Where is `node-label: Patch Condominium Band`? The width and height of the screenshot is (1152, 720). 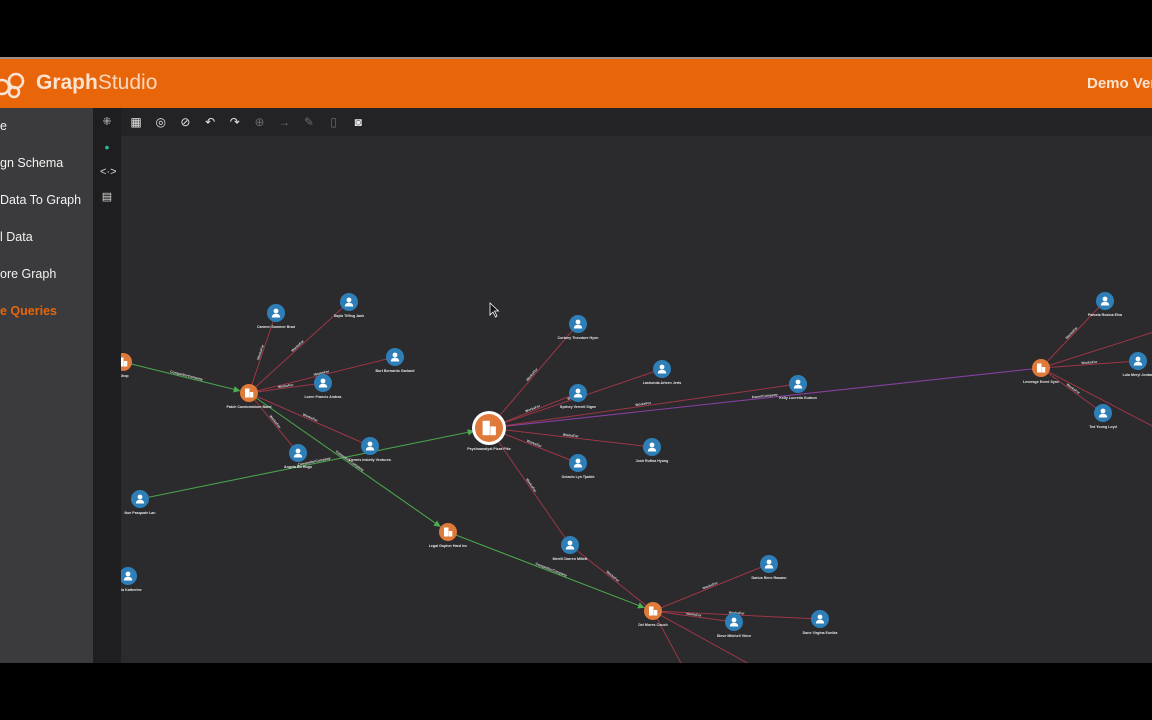
node-label: Patch Condominium Band is located at coordinates (249, 407).